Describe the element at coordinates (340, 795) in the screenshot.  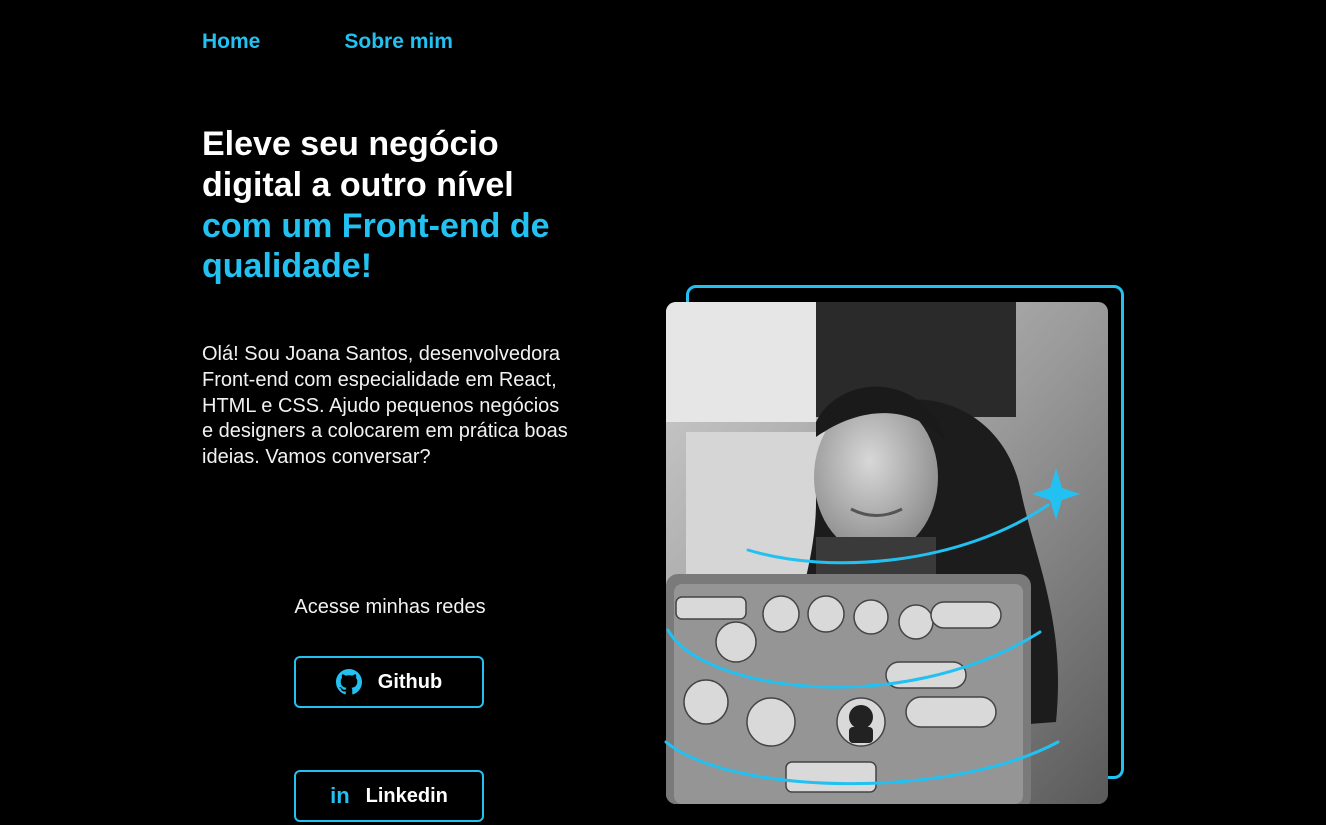
I see `linkedin-icon: in` at that location.